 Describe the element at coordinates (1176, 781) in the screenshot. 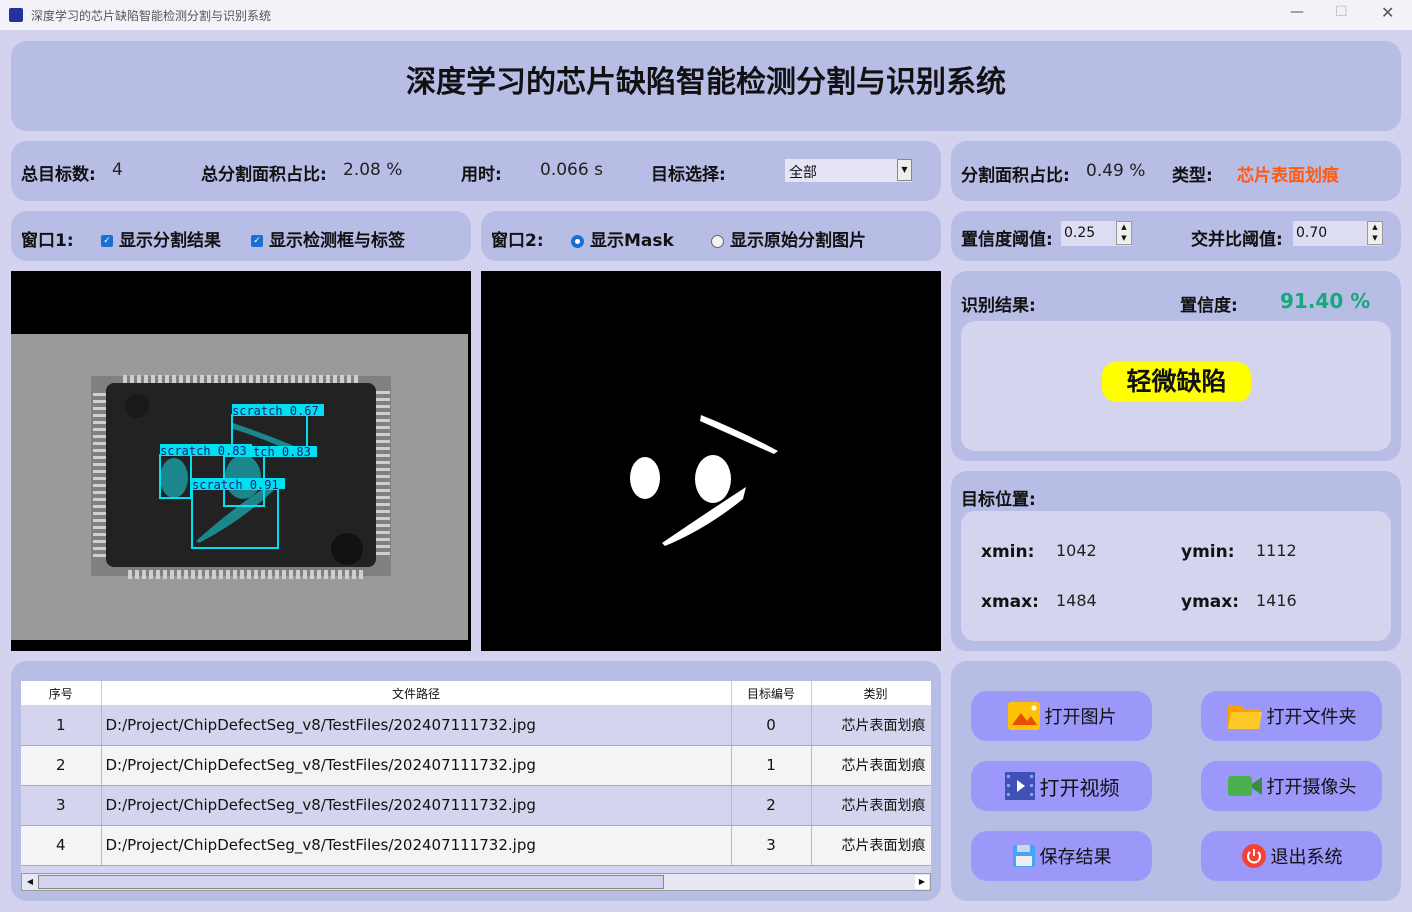

I see `buttons-panel: 打开图片 打开文件夹 打开视频 打开摄像头 保存结果 退出系统` at that location.